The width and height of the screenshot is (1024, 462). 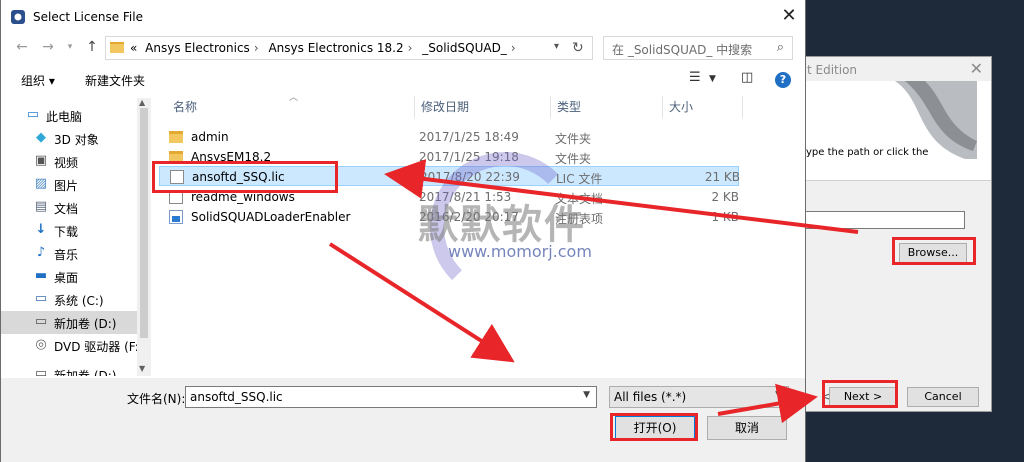 I want to click on arrow-to-next-button, so click(x=767, y=403).